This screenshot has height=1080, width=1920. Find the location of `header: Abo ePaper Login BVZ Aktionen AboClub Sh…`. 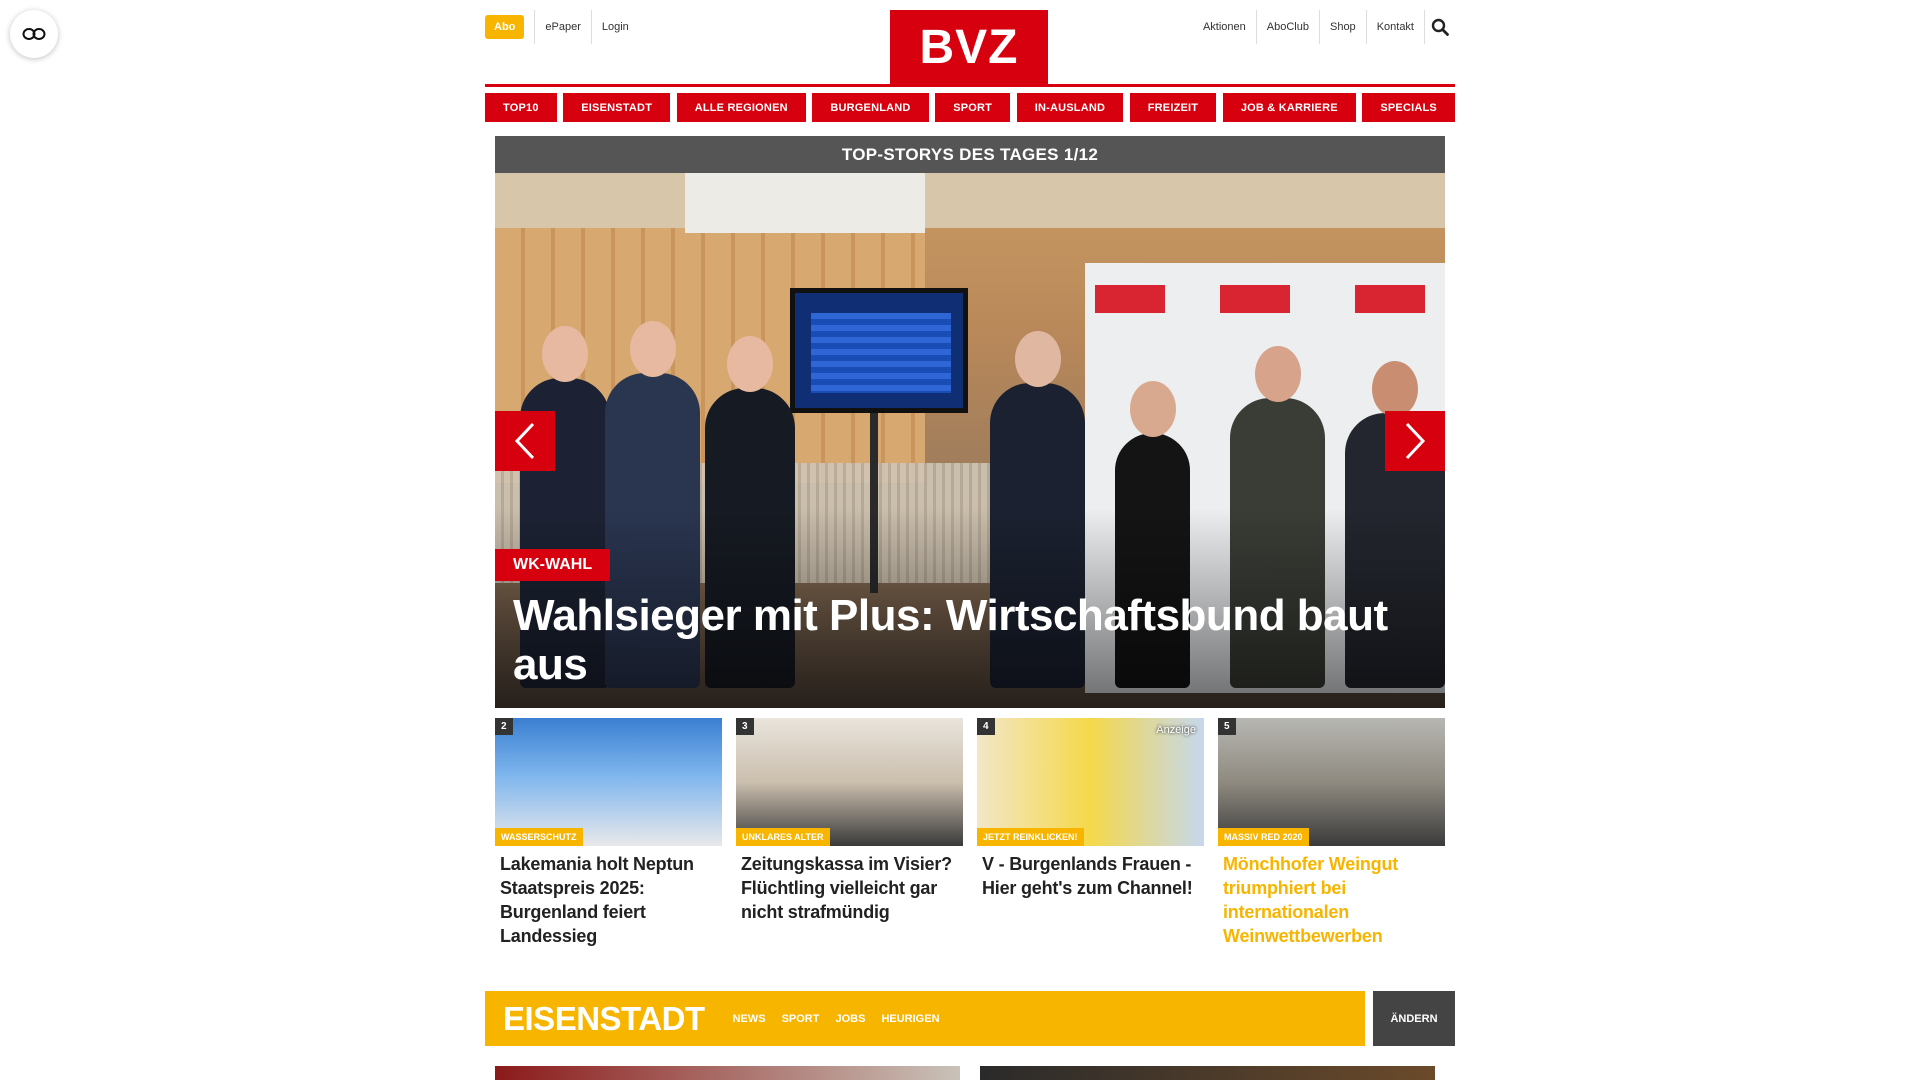

header: Abo ePaper Login BVZ Aktionen AboClub Sh… is located at coordinates (970, 42).